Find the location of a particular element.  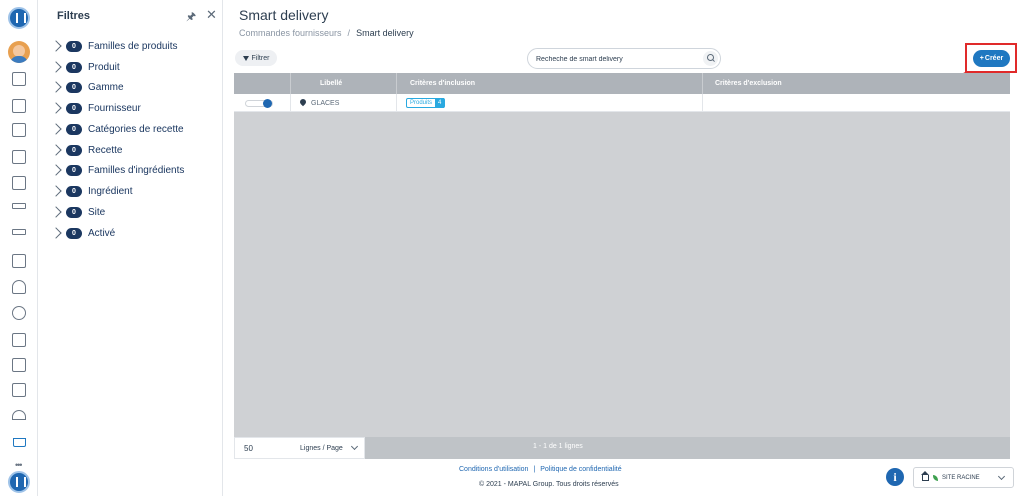

filter-button: Filtrer is located at coordinates (256, 58).